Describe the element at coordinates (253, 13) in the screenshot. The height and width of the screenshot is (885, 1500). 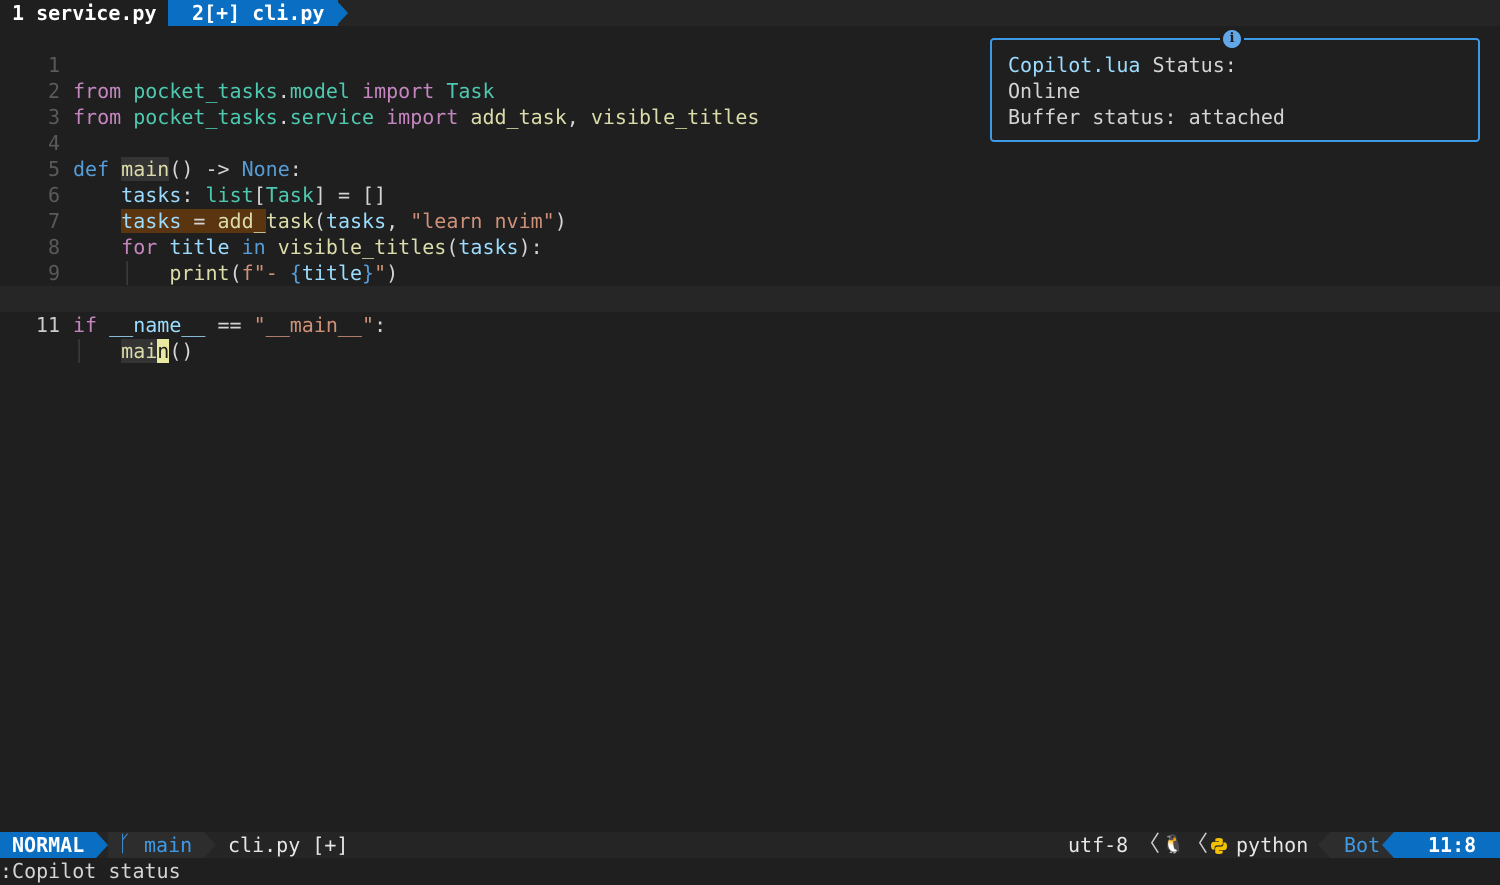
I see `tab-cli-py: 2[+] cli.py` at that location.